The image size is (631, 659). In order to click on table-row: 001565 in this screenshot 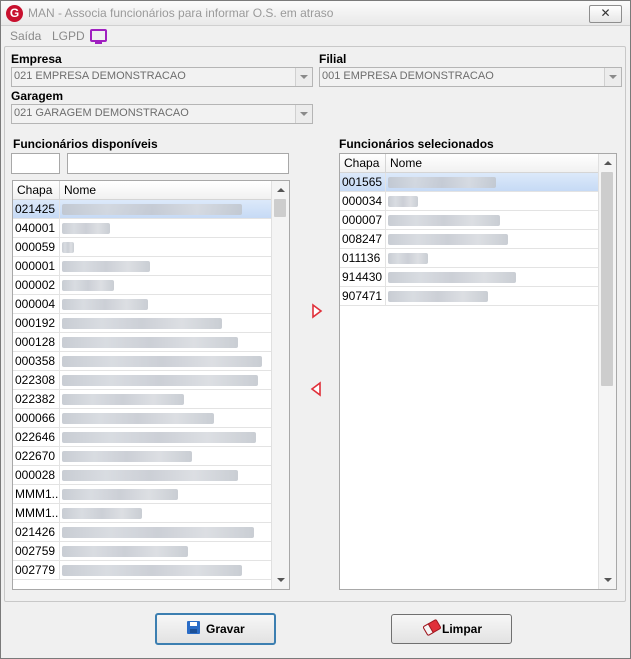, I will do `click(469, 182)`.